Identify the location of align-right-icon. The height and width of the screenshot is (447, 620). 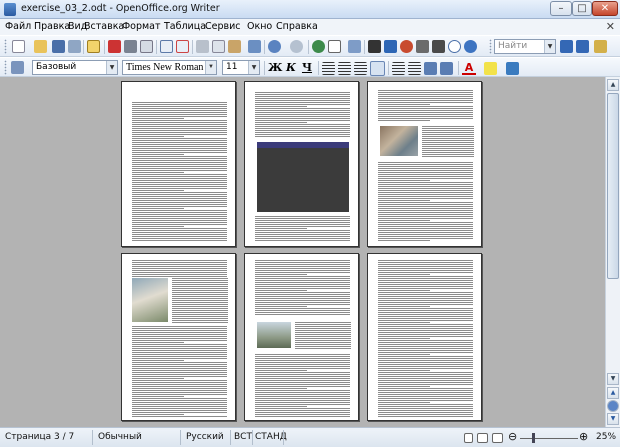
(360, 68).